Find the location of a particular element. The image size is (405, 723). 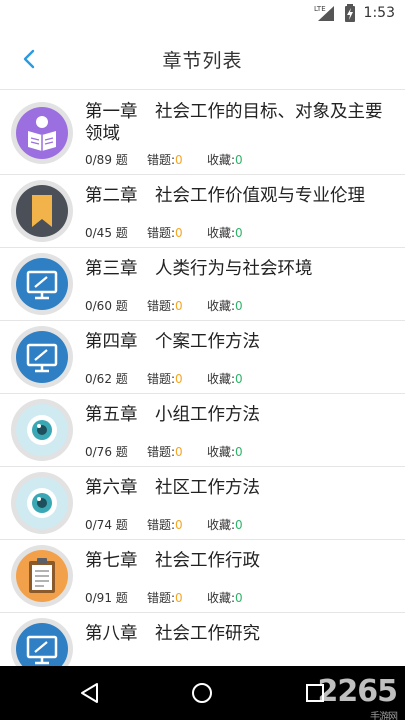

chapter-row: 第一章 社会工作的目标、对象及主要领域 0/89 题 错题:0 收藏:0 is located at coordinates (202, 133).